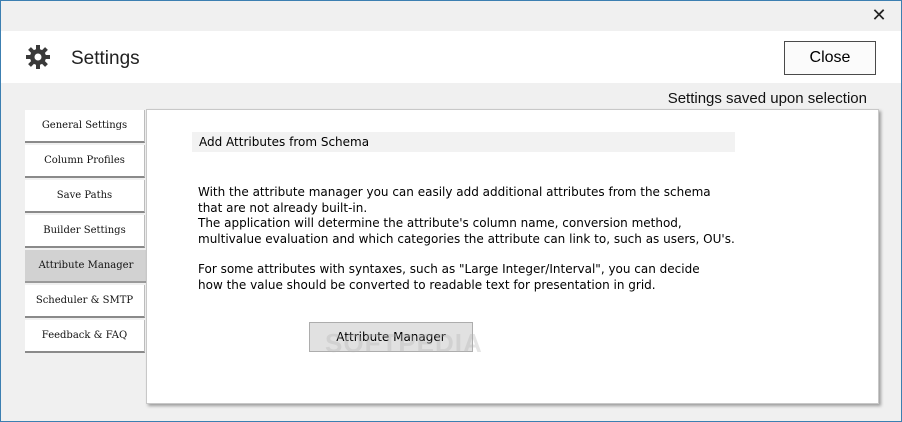 Image resolution: width=902 pixels, height=422 pixels. Describe the element at coordinates (85, 336) in the screenshot. I see `nav-item-feedback-faq: Feedback & FAQ` at that location.